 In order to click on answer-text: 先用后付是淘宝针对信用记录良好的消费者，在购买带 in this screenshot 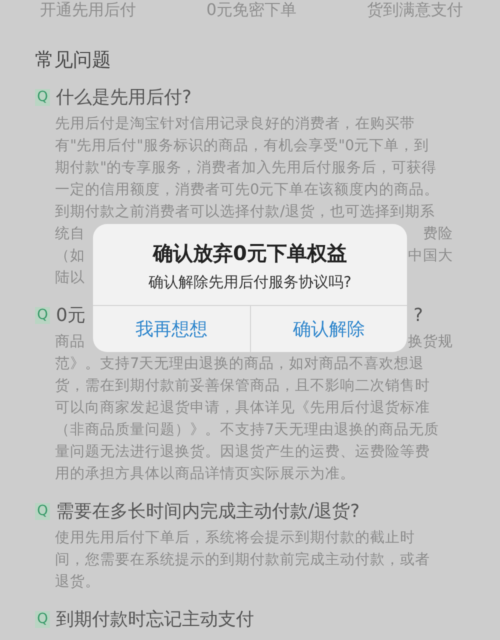, I will do `click(235, 124)`.